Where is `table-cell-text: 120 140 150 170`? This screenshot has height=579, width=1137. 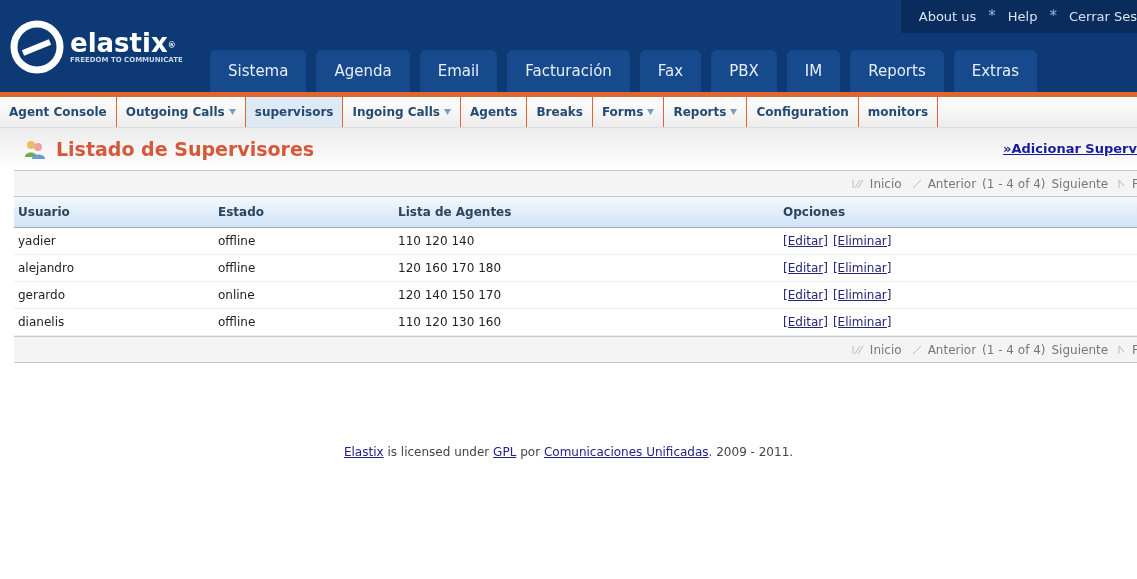
table-cell-text: 120 140 150 170 is located at coordinates (450, 295).